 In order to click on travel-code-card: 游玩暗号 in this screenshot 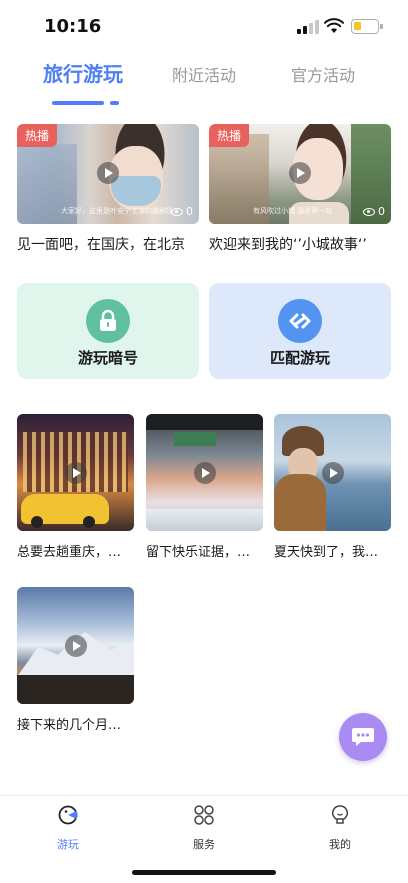, I will do `click(108, 331)`.